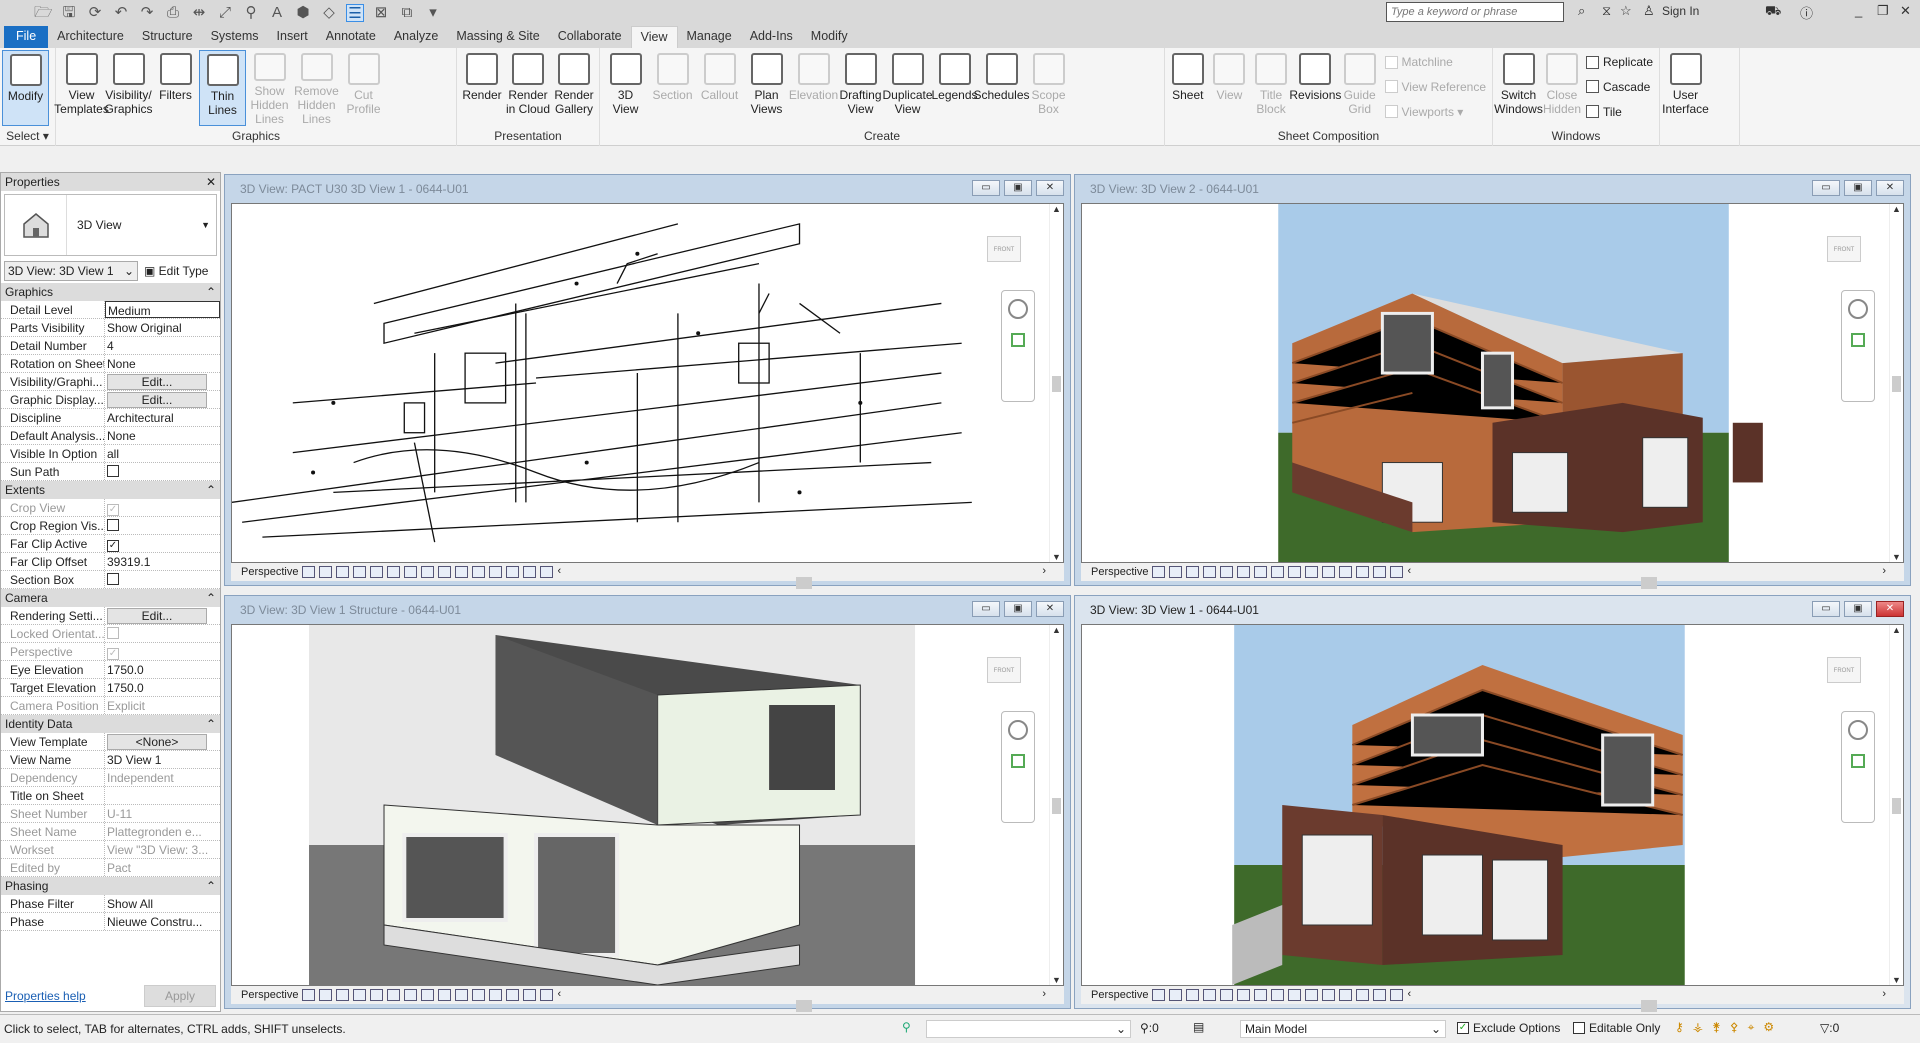 The image size is (1920, 1043). What do you see at coordinates (829, 37) in the screenshot?
I see `tab-modify: Modify` at bounding box center [829, 37].